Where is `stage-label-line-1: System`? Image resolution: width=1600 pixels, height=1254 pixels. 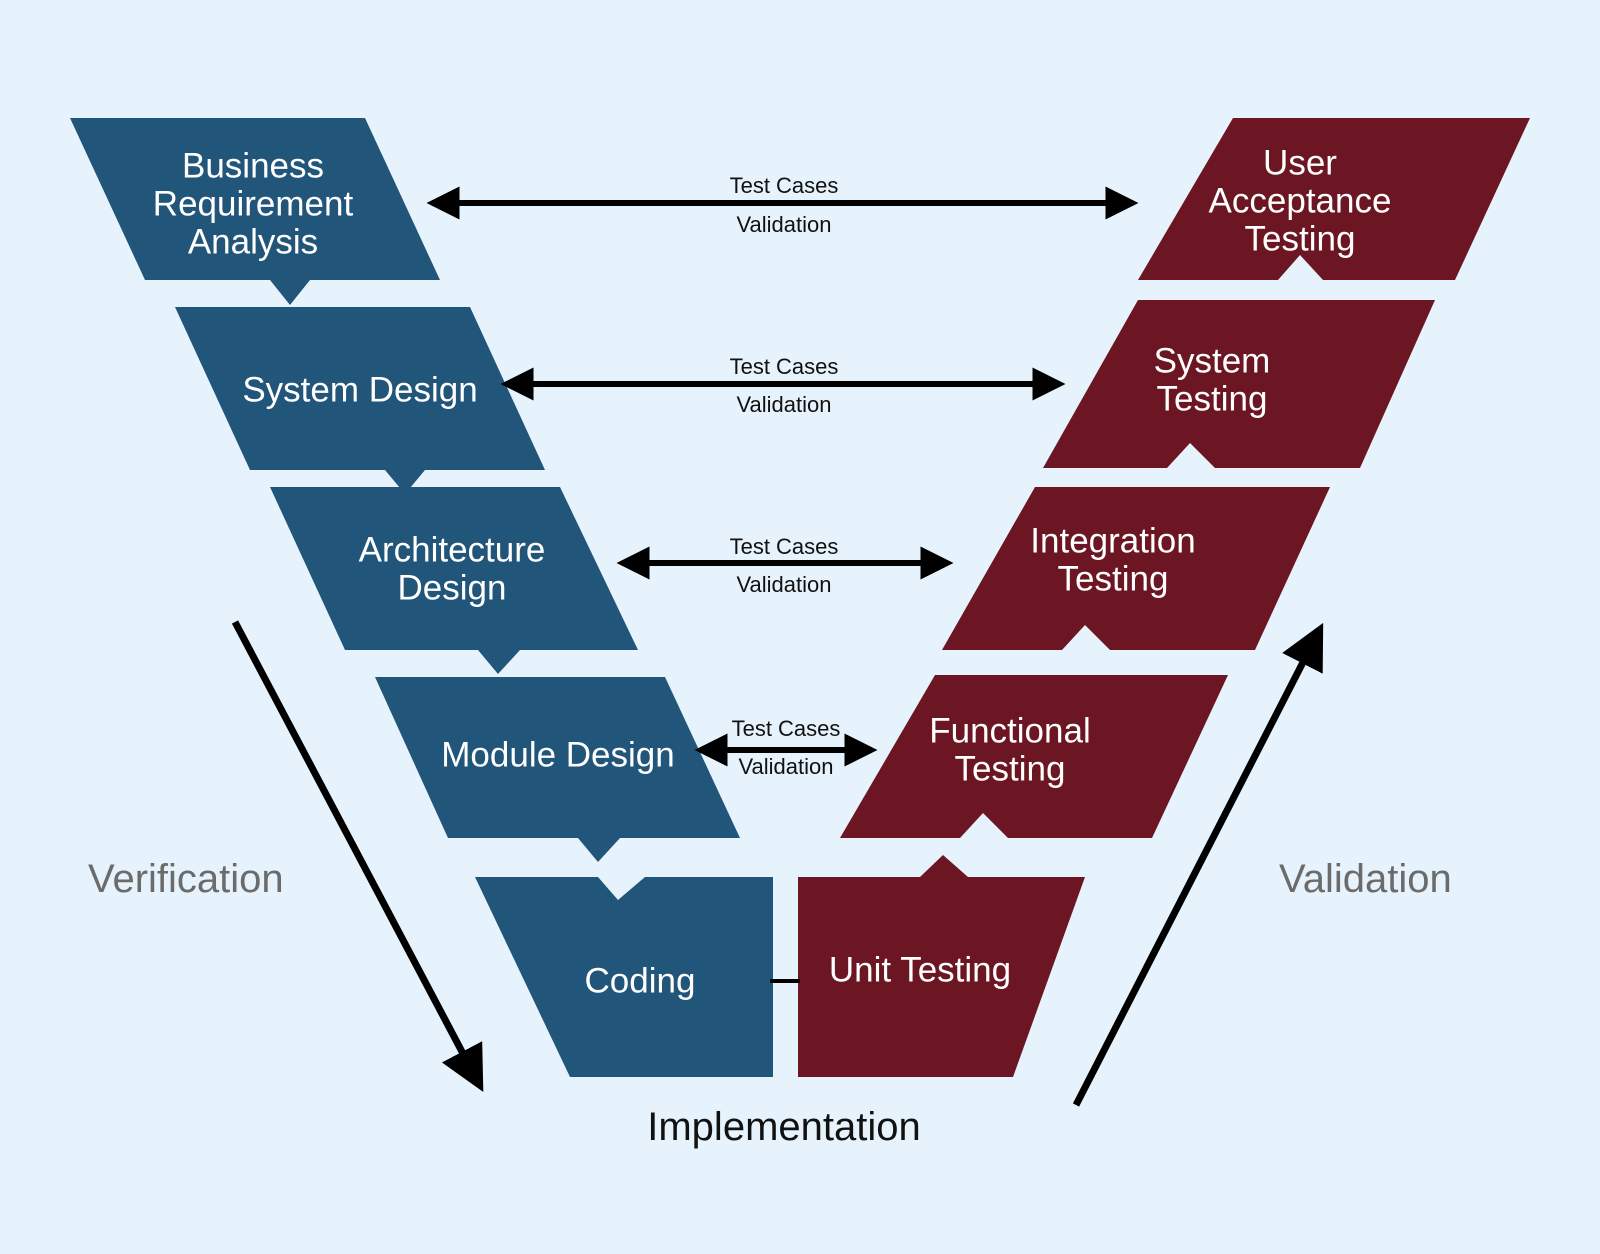
stage-label-line-1: System is located at coordinates (1212, 360).